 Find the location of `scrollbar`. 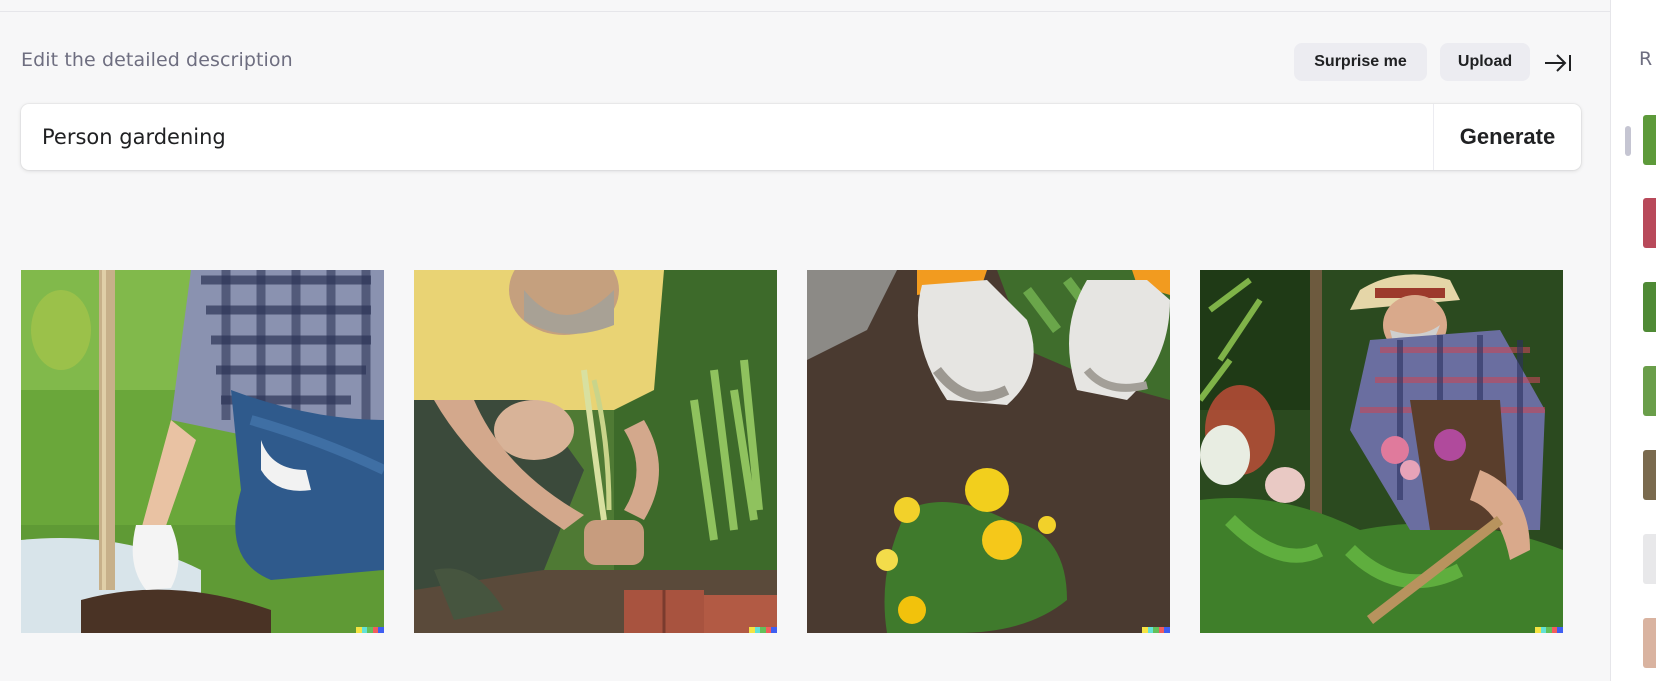

scrollbar is located at coordinates (1628, 141).